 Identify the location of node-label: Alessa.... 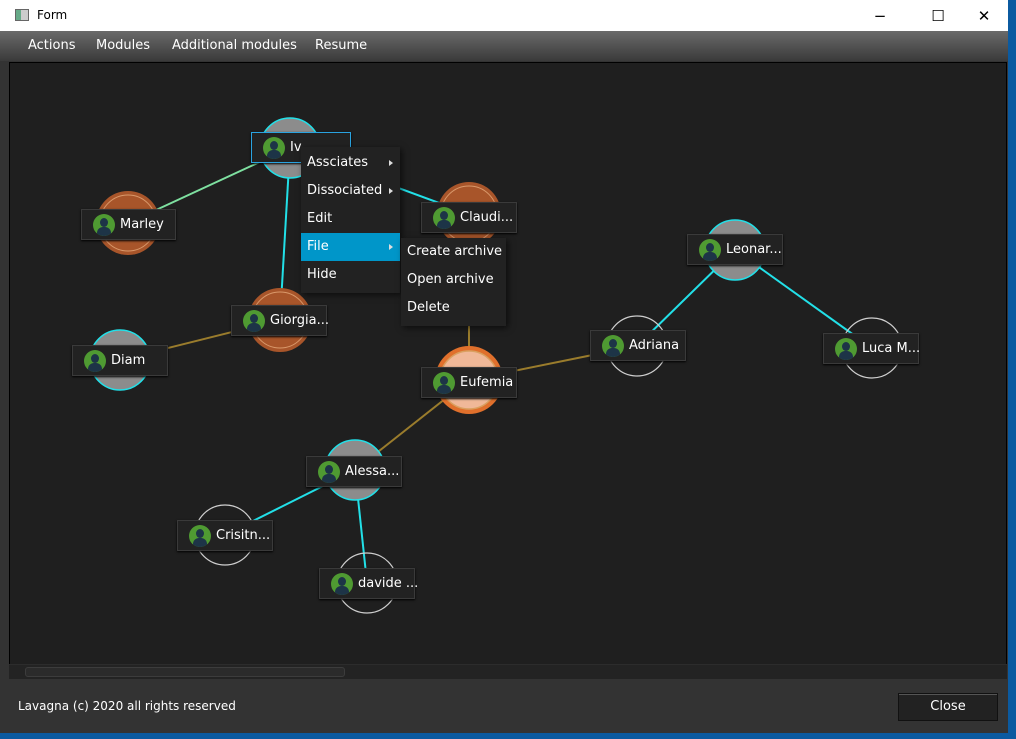
(372, 471).